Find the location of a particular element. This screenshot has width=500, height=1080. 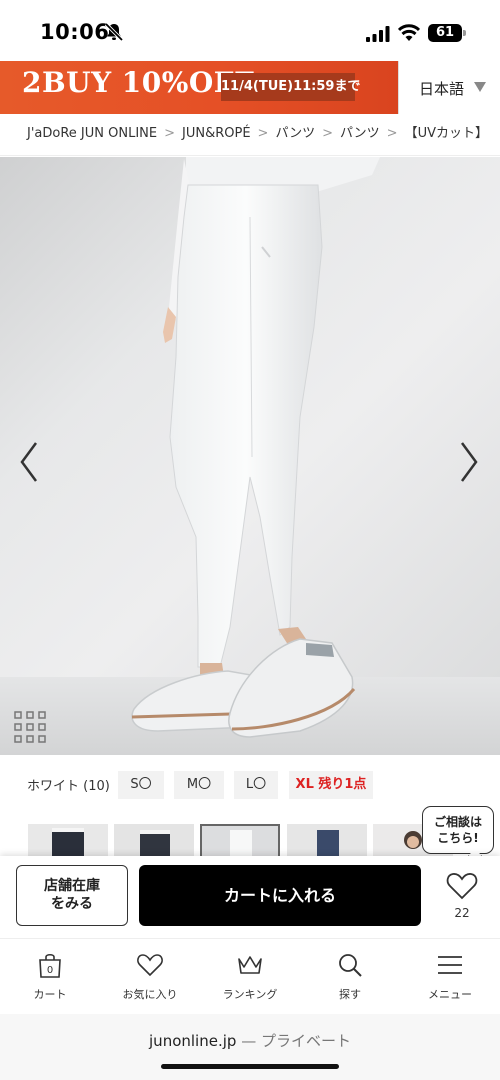

promo-banner: 2BUY 10%OFF 11/4(TUE)11:59まで is located at coordinates (199, 87).